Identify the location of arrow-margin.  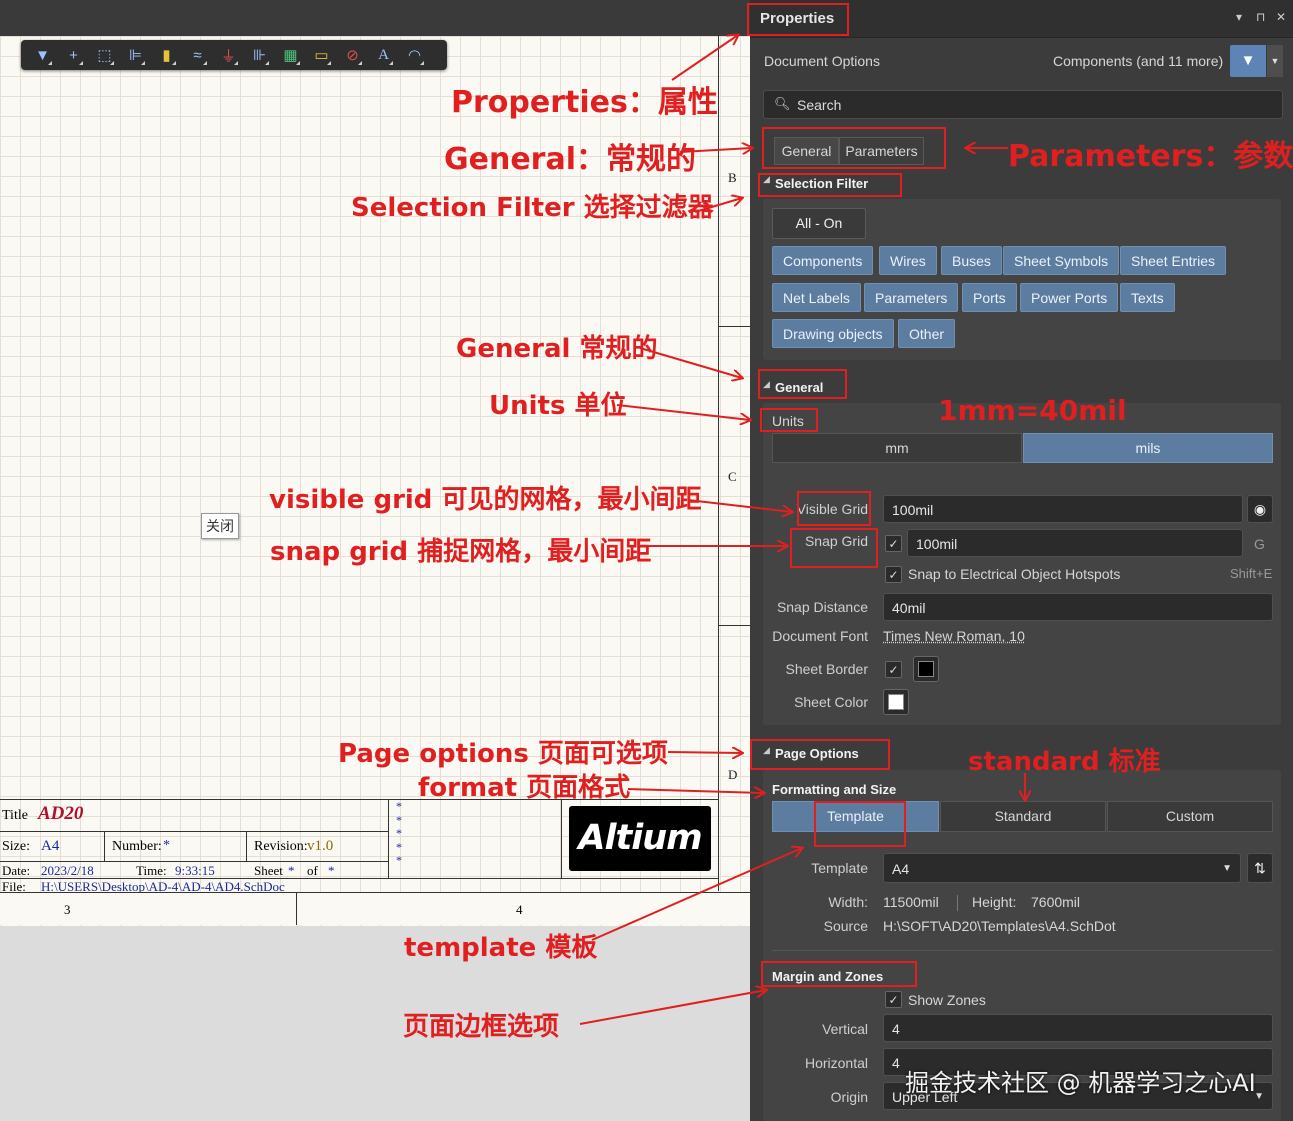
(672, 1007).